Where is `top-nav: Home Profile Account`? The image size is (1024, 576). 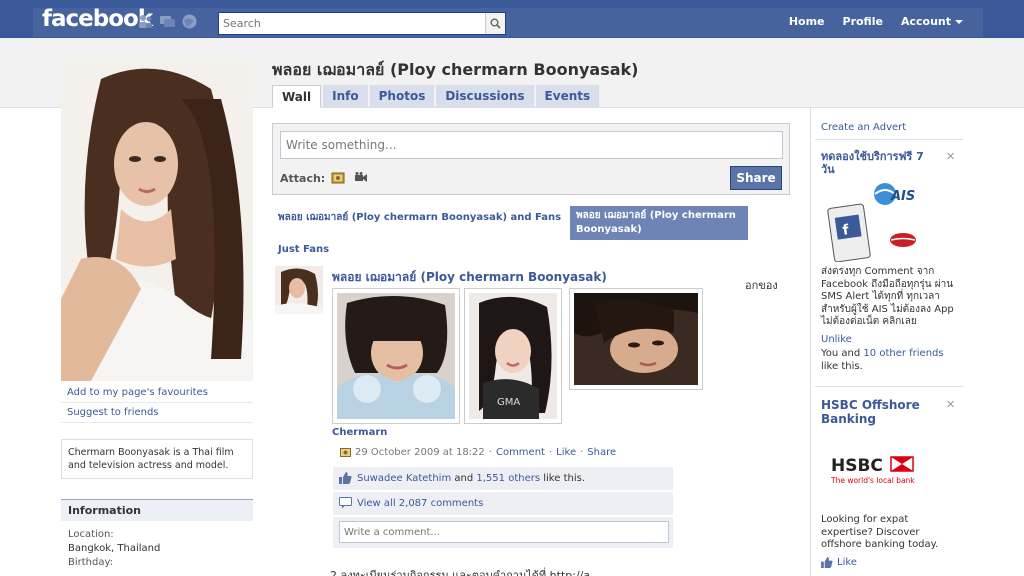
top-nav: Home Profile Account is located at coordinates (876, 21).